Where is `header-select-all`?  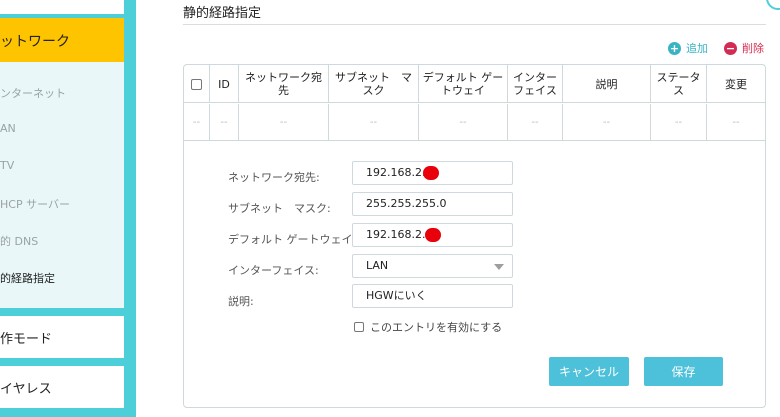
header-select-all is located at coordinates (197, 84).